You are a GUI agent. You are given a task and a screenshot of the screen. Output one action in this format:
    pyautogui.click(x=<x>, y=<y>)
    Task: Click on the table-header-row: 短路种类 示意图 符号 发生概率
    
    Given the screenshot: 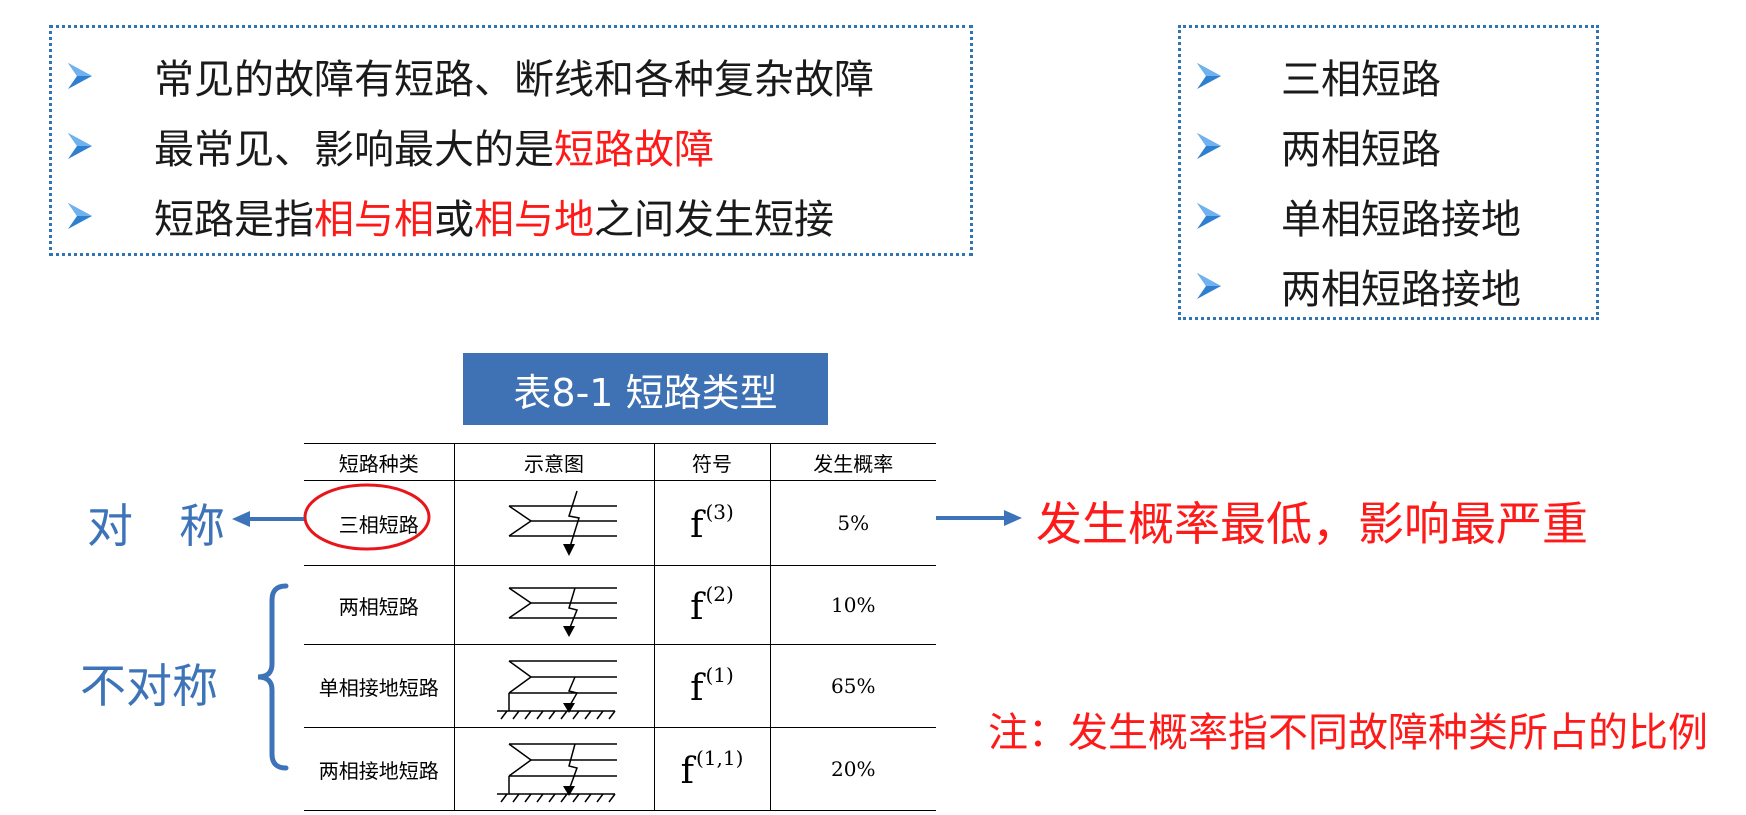 What is the action you would take?
    pyautogui.click(x=620, y=462)
    